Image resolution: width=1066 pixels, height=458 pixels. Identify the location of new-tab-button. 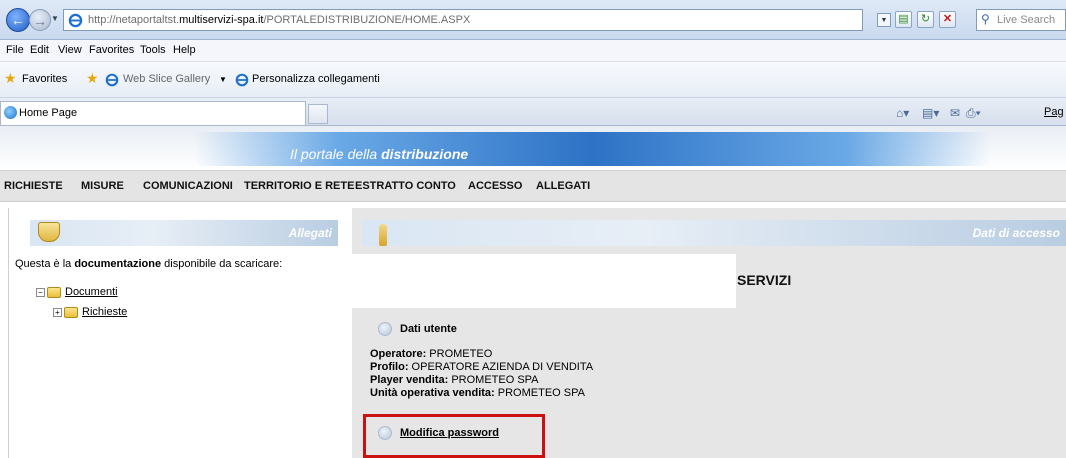
(318, 114).